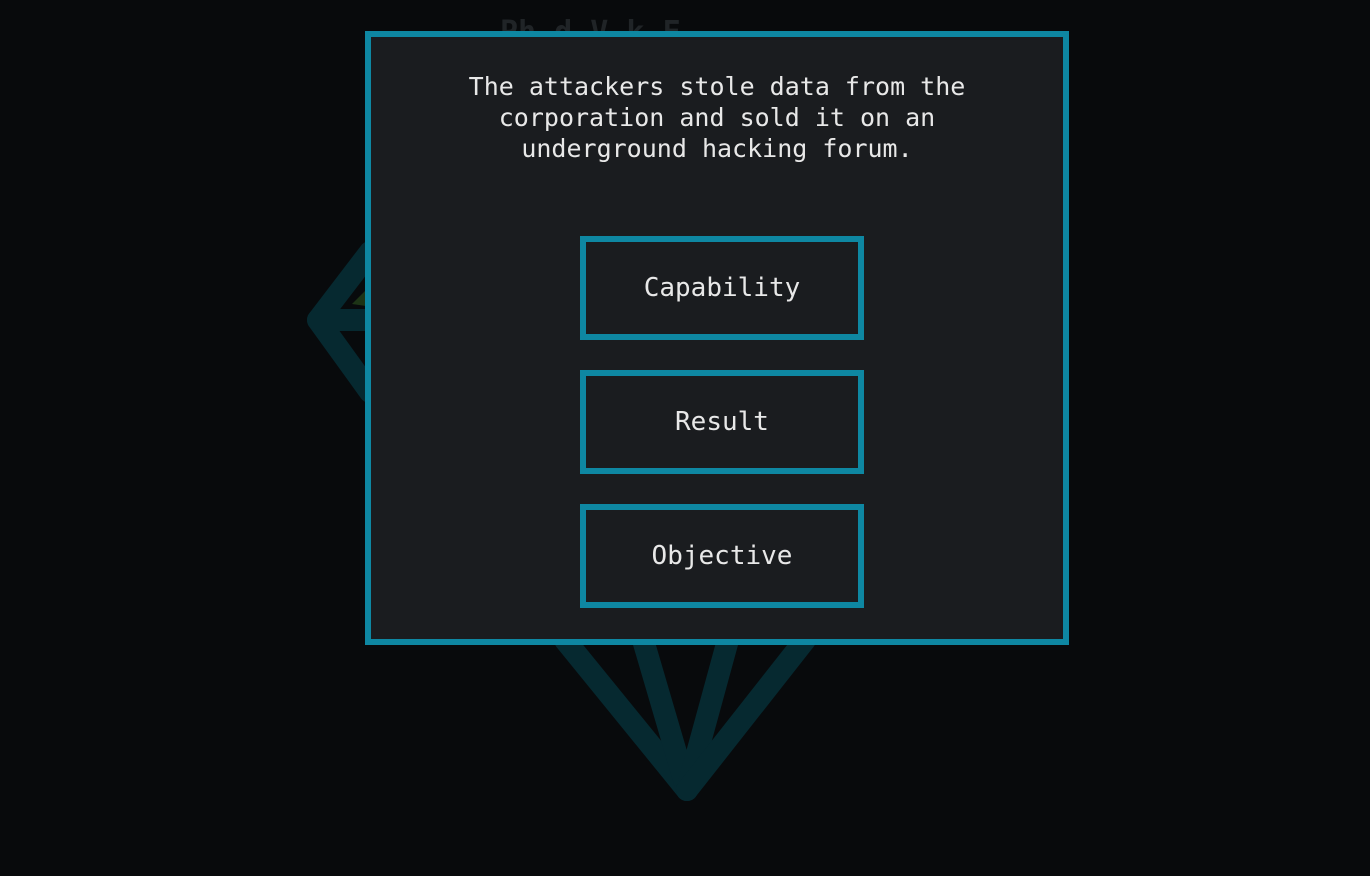  I want to click on answer-button-result: Result, so click(722, 422).